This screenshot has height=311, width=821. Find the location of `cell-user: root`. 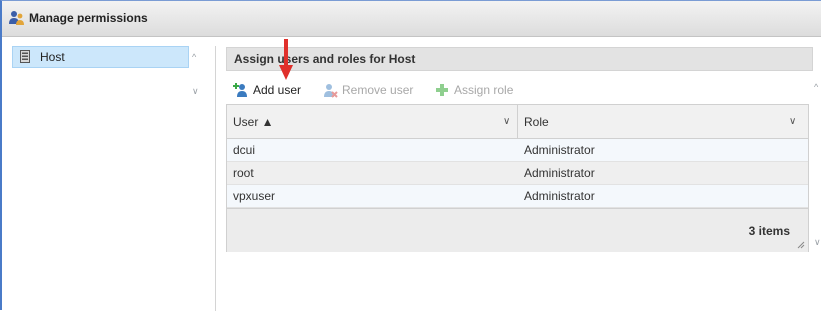

cell-user: root is located at coordinates (243, 173).